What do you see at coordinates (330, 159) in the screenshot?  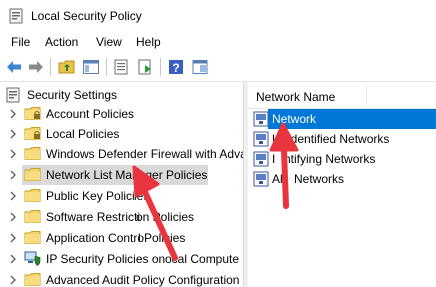 I see `network-list-item-label-tail: ntifying Networks` at bounding box center [330, 159].